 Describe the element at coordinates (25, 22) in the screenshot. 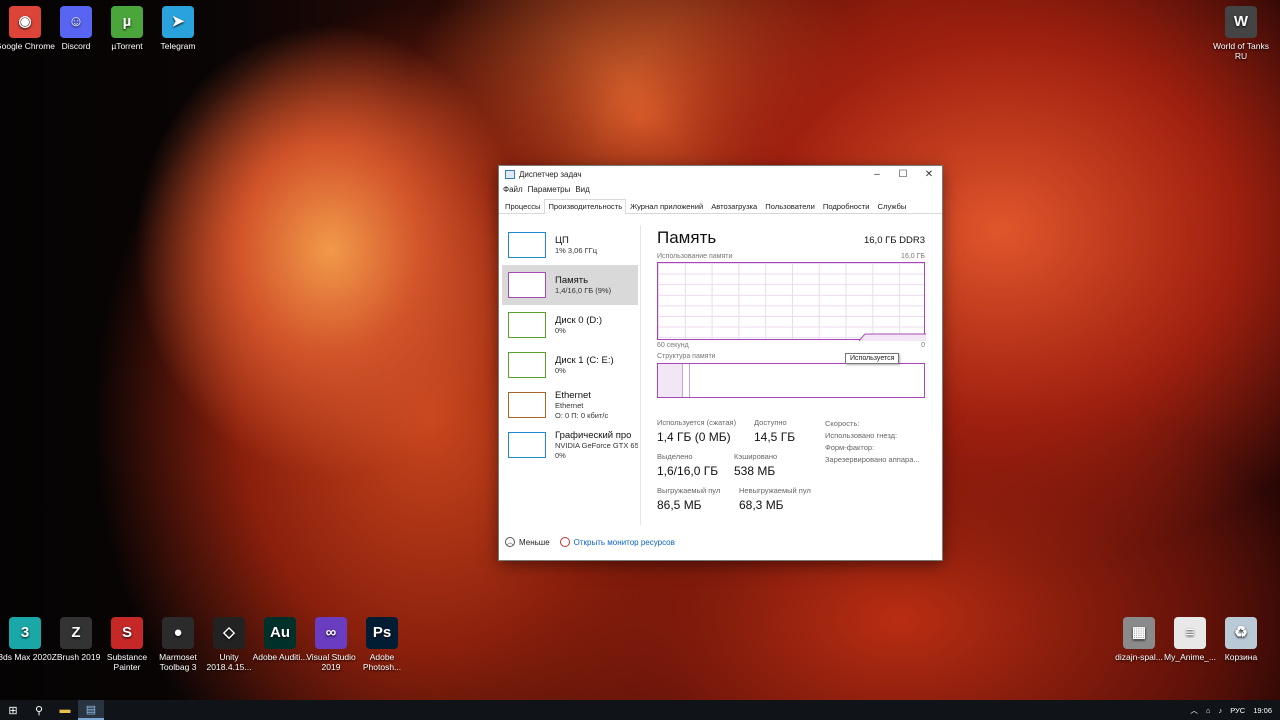

I see `chrome-icon: ◉` at that location.